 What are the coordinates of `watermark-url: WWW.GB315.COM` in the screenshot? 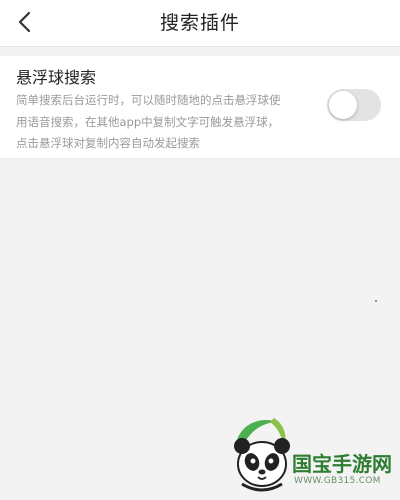 It's located at (337, 481).